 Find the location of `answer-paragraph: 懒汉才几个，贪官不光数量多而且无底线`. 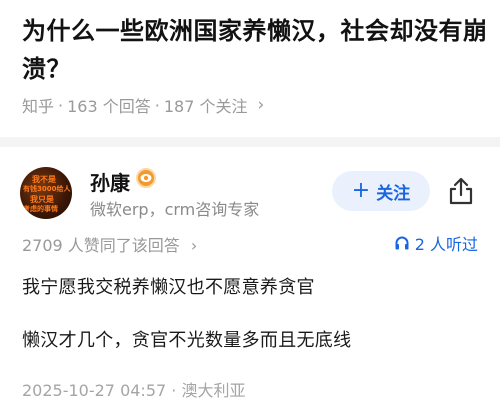

answer-paragraph: 懒汉才几个，贪官不光数量多而且无底线 is located at coordinates (187, 340).